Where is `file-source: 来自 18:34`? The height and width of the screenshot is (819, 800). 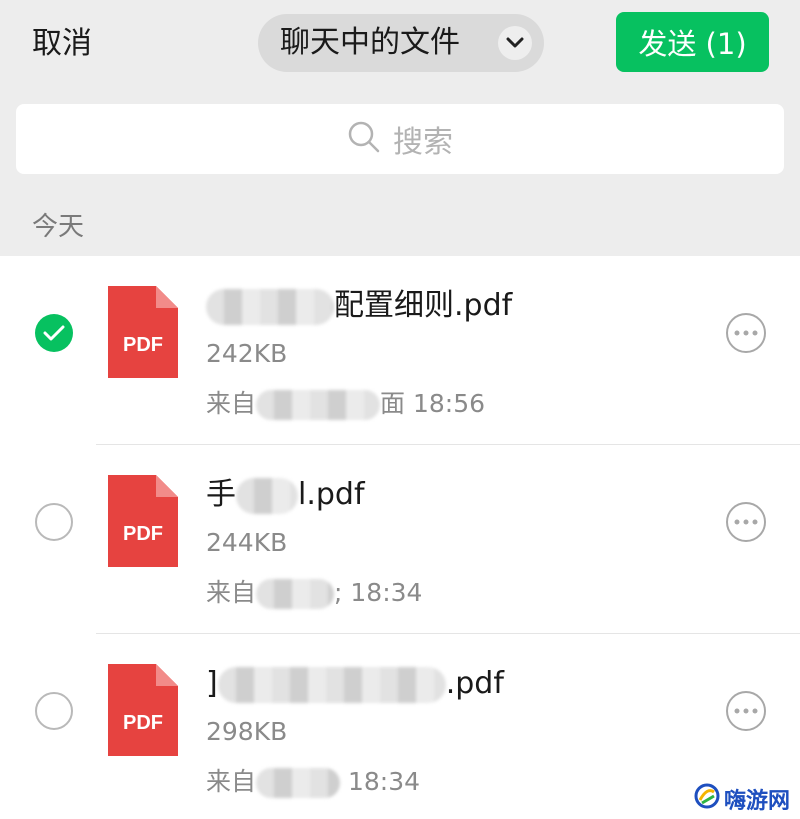 file-source: 来自 18:34 is located at coordinates (313, 782).